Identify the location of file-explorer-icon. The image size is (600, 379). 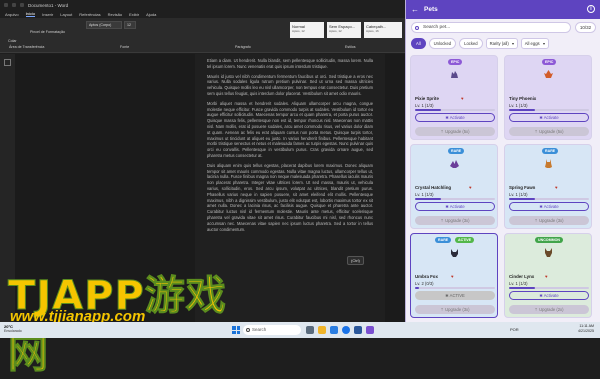
(322, 330).